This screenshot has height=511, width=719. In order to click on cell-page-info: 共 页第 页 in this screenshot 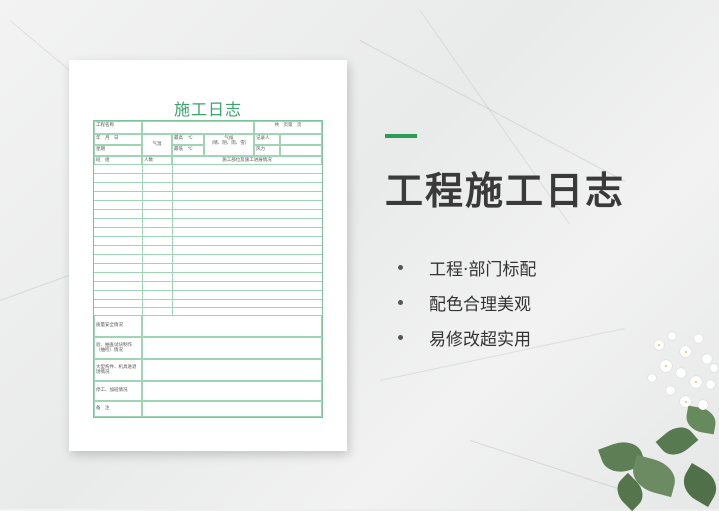, I will do `click(288, 127)`.